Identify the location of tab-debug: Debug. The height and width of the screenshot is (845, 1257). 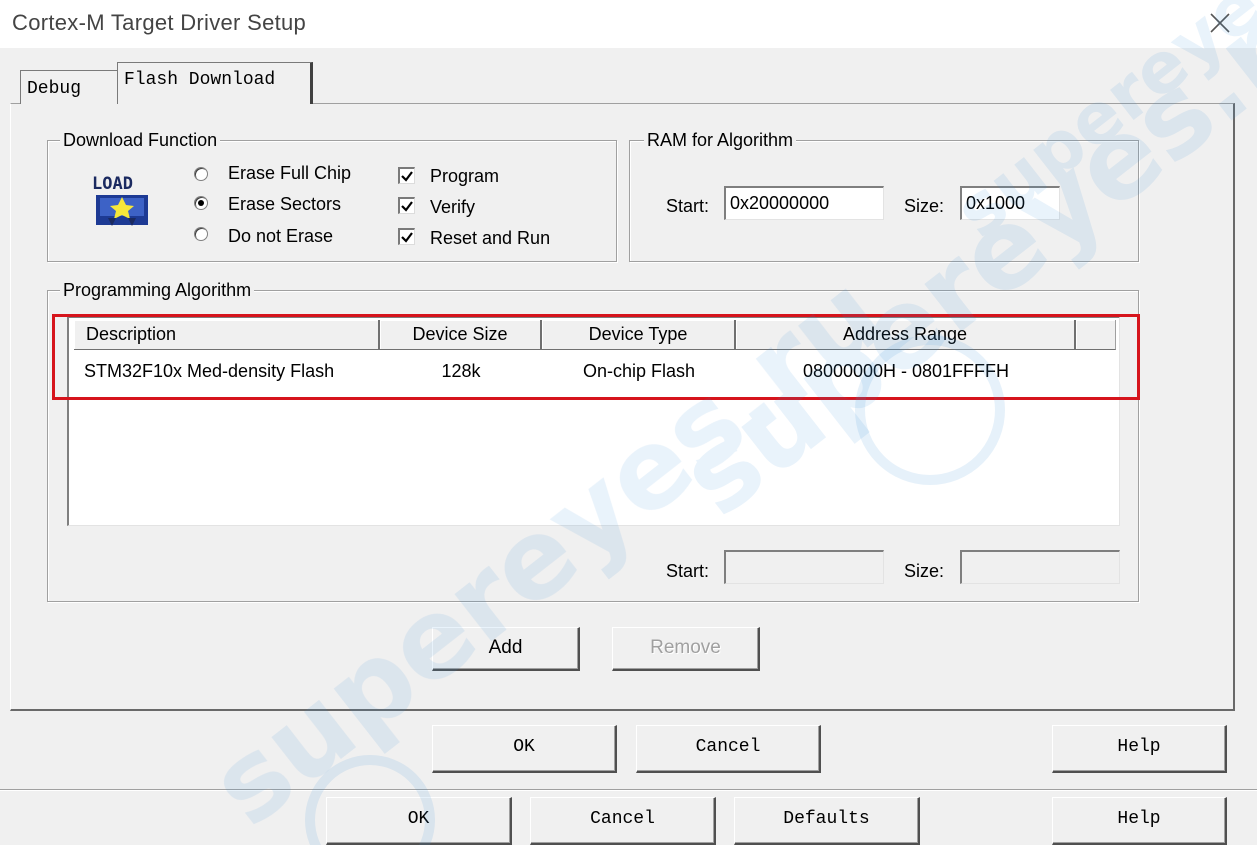
(69, 87).